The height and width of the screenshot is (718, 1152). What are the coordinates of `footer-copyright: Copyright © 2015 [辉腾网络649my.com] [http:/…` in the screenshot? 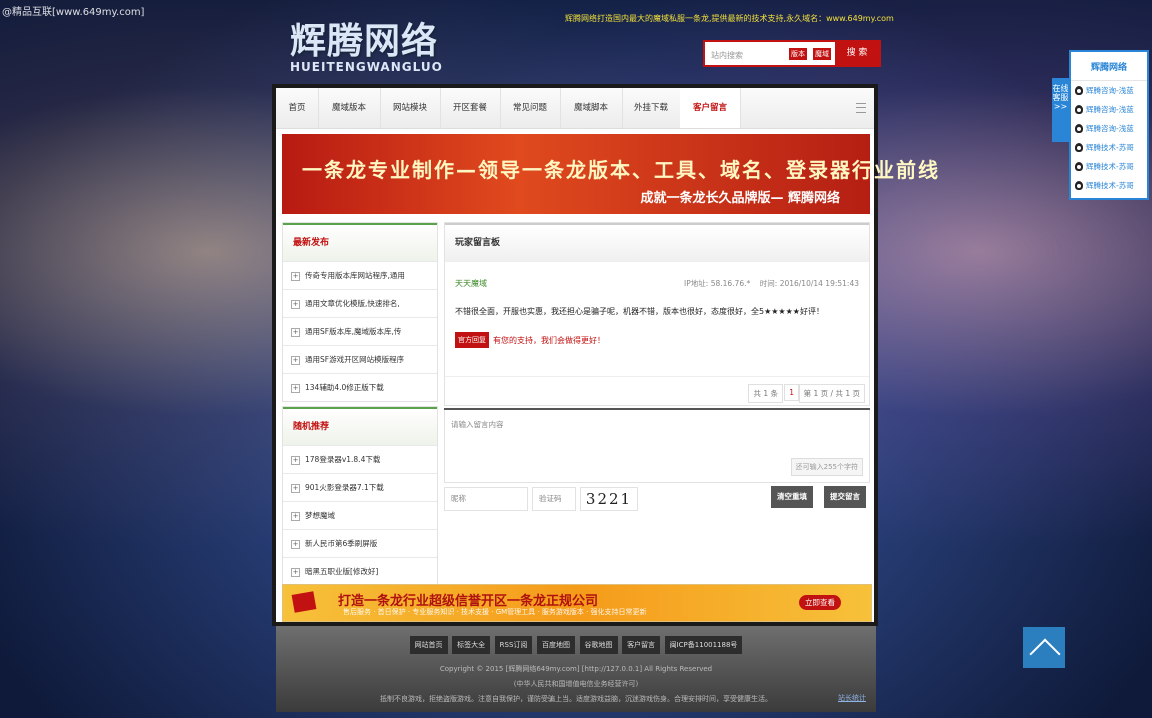 It's located at (576, 669).